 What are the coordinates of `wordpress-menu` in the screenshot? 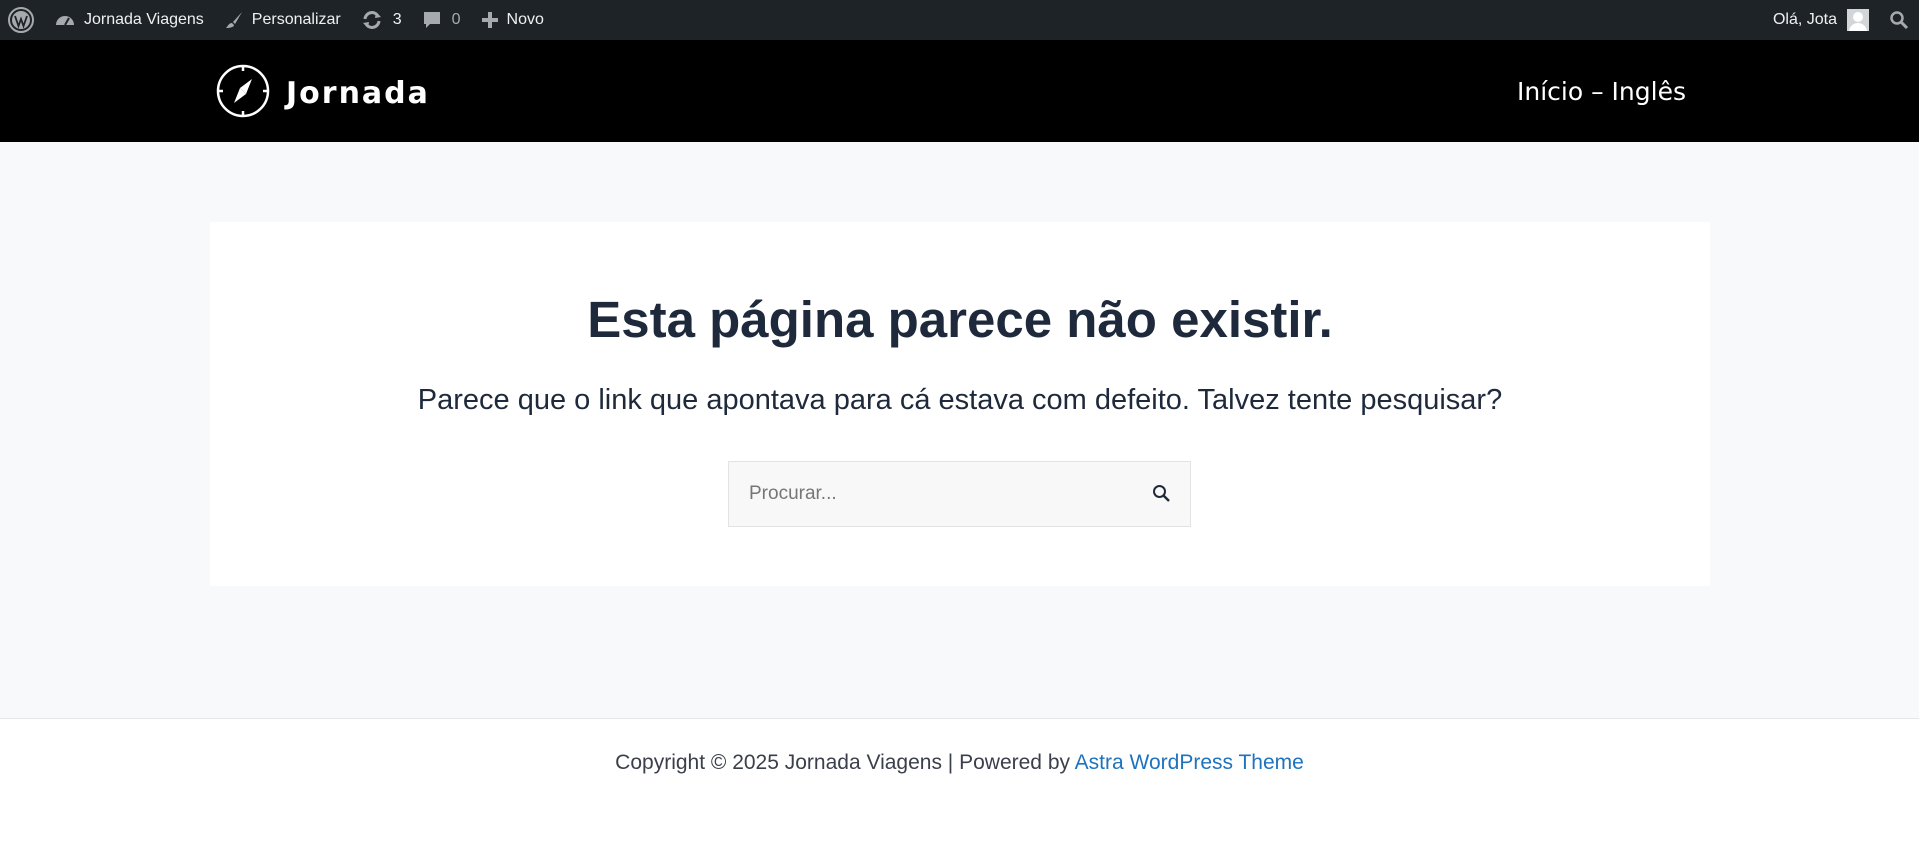 It's located at (22, 20).